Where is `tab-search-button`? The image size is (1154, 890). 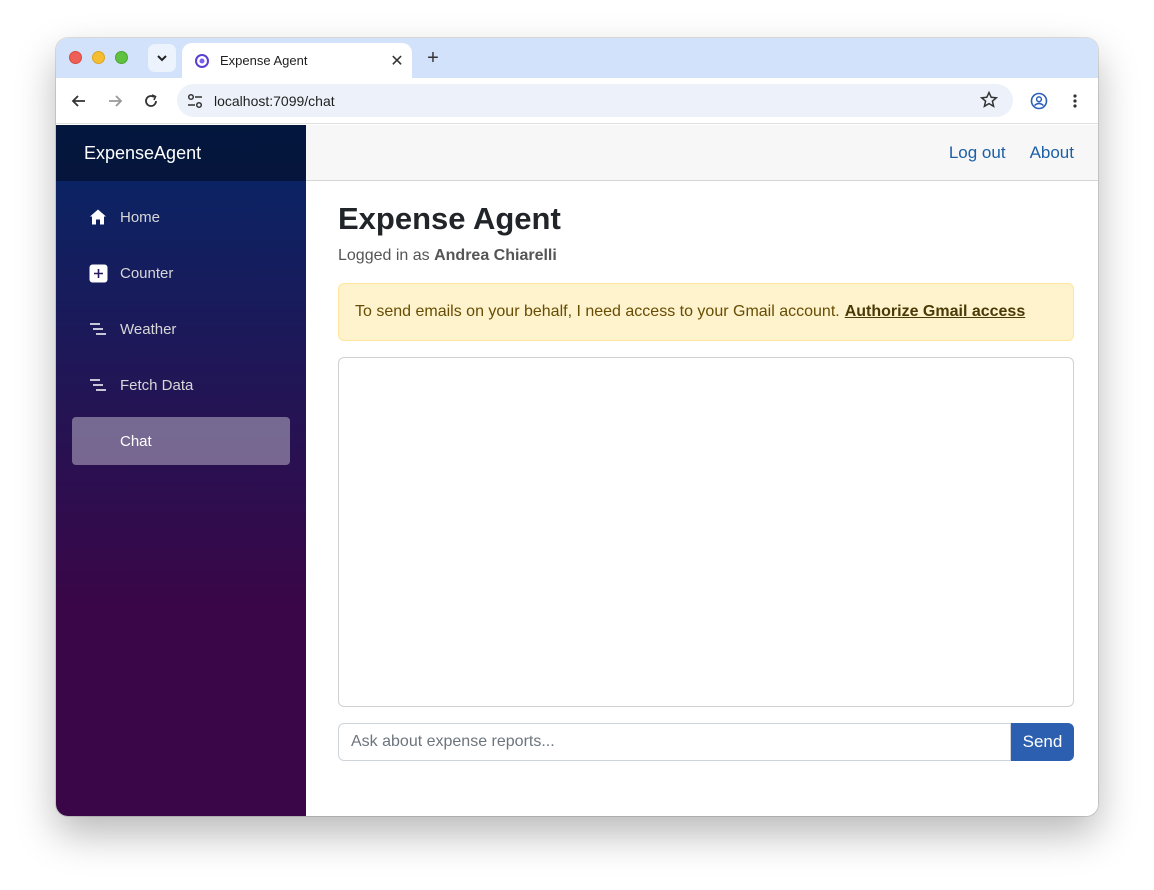 tab-search-button is located at coordinates (162, 58).